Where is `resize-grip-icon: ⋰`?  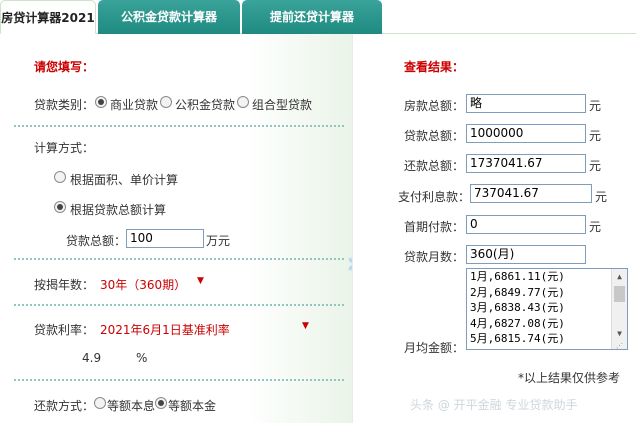
resize-grip-icon: ⋰ is located at coordinates (621, 345).